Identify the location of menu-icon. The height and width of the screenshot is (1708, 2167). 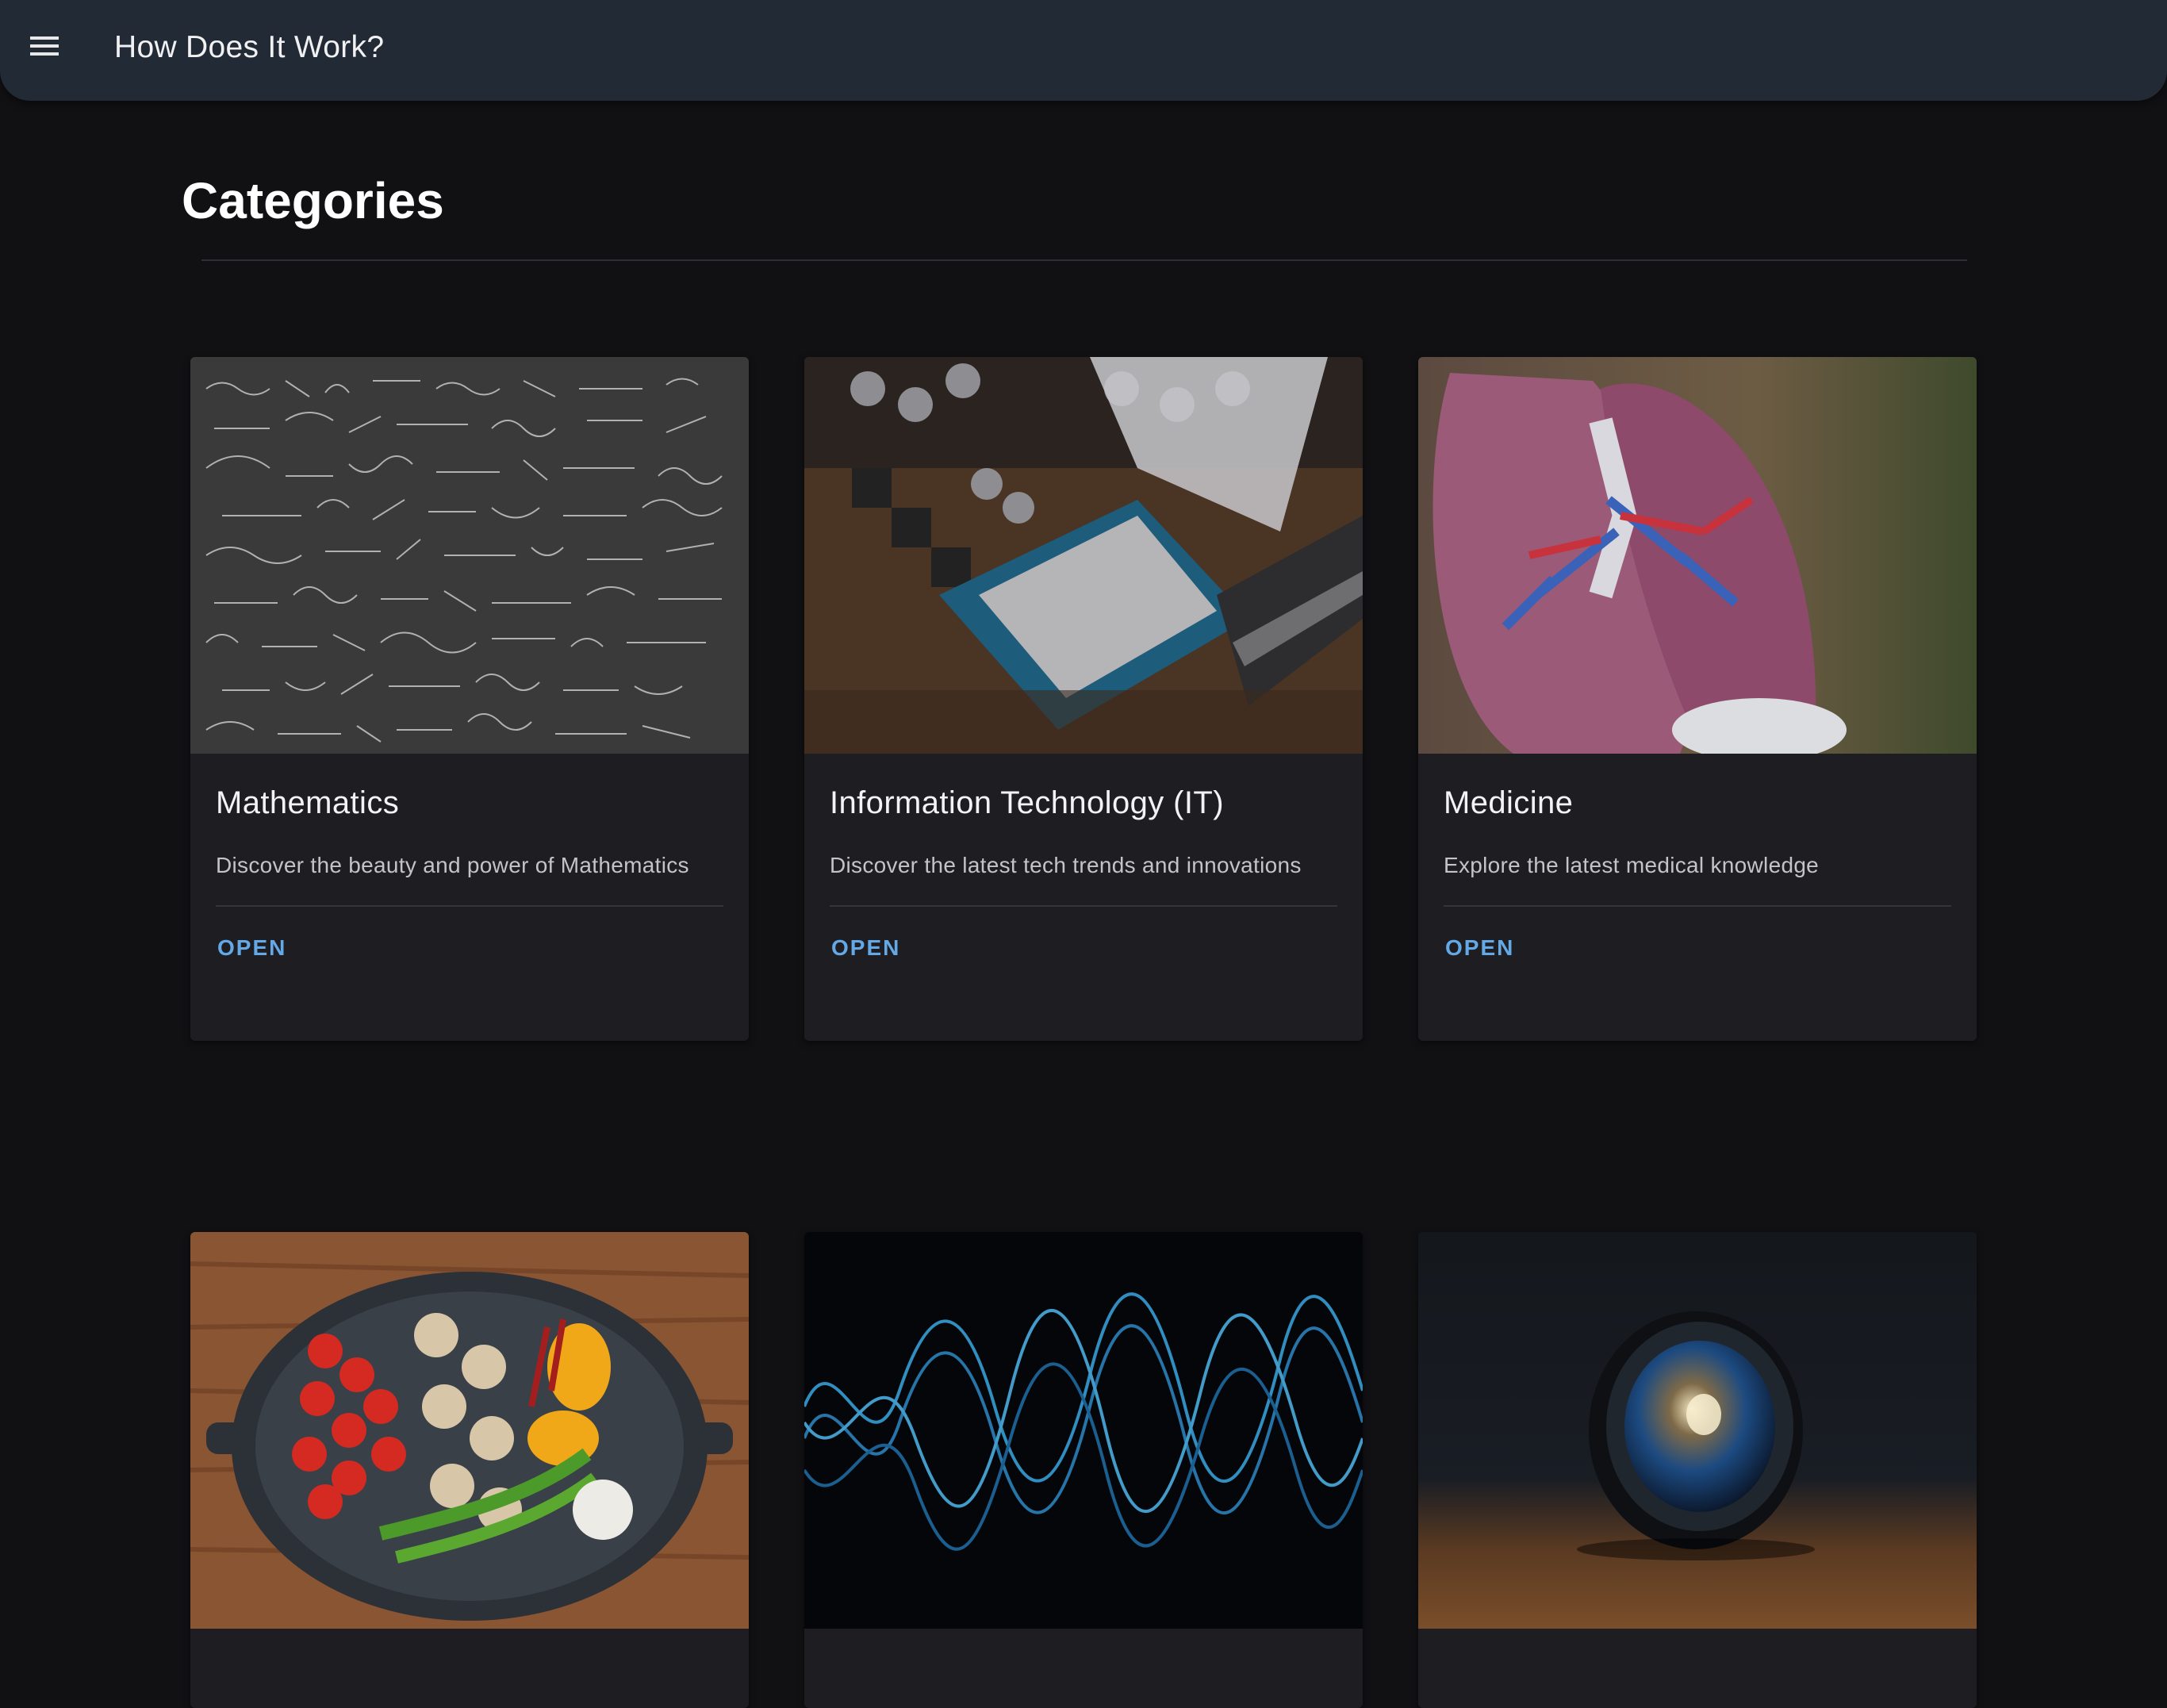
(44, 46).